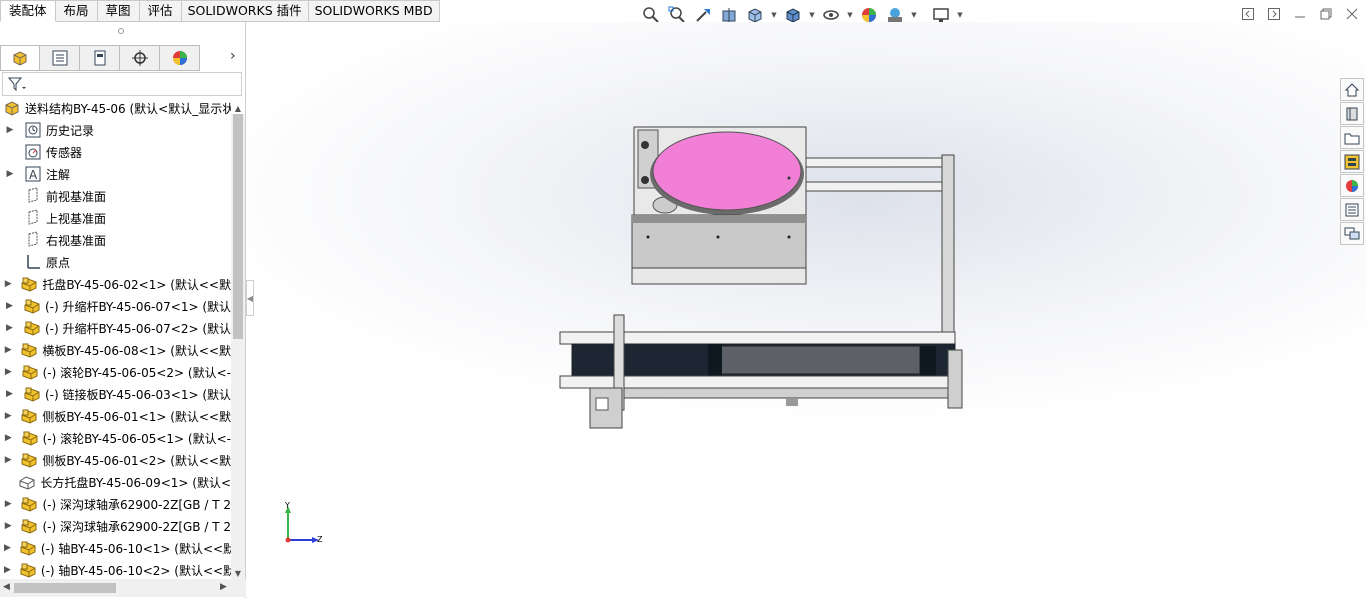 The image size is (1366, 598). What do you see at coordinates (1352, 233) in the screenshot?
I see `forum-icon` at bounding box center [1352, 233].